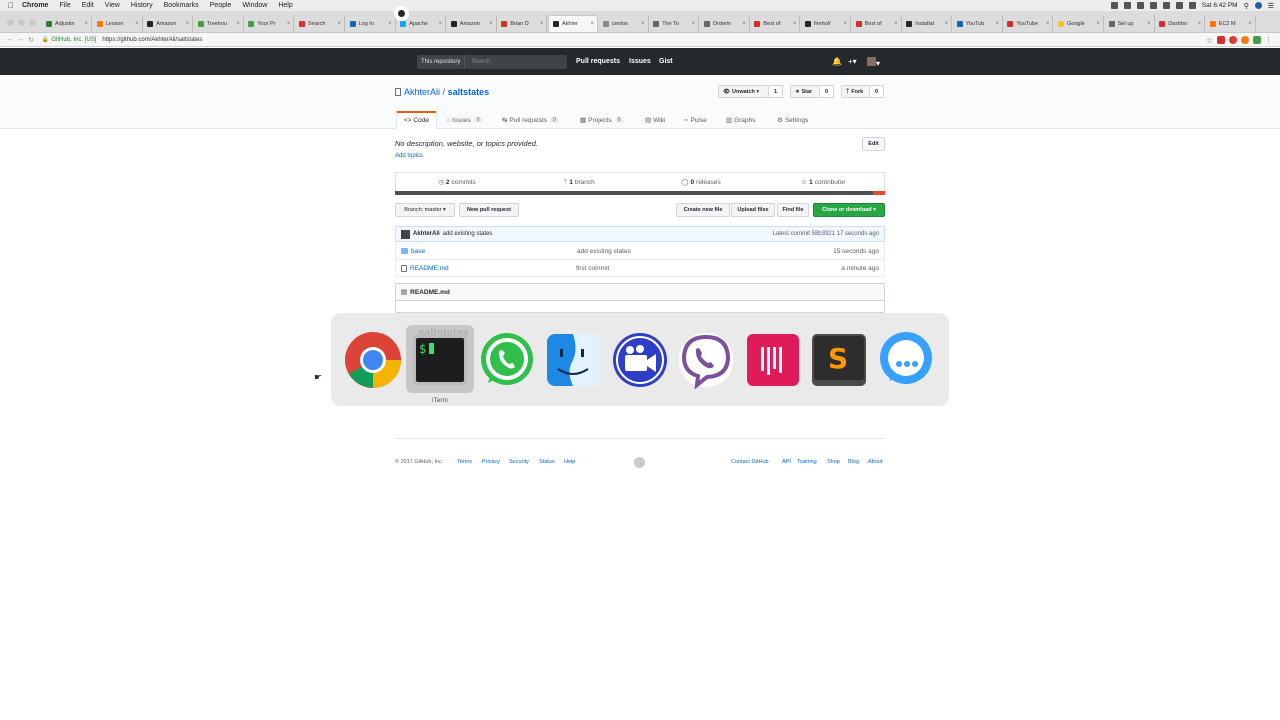  I want to click on commit-message-link: add existing states, so click(468, 234).